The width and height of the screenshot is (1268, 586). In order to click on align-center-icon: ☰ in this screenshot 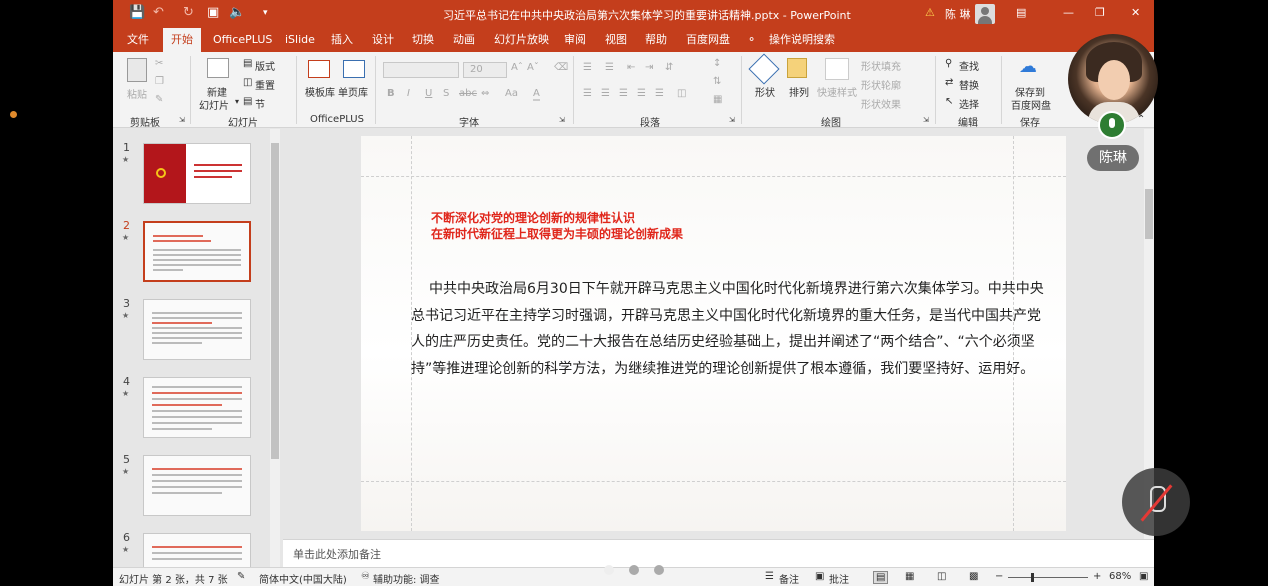, I will do `click(605, 93)`.